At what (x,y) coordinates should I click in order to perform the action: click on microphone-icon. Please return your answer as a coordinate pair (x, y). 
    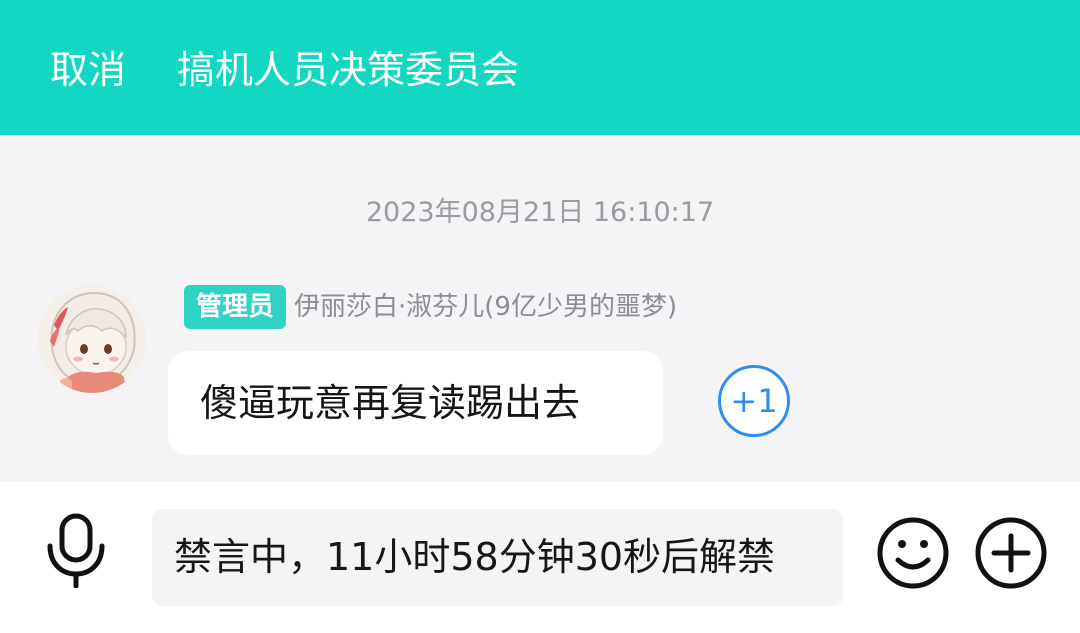
    Looking at the image, I should click on (76, 550).